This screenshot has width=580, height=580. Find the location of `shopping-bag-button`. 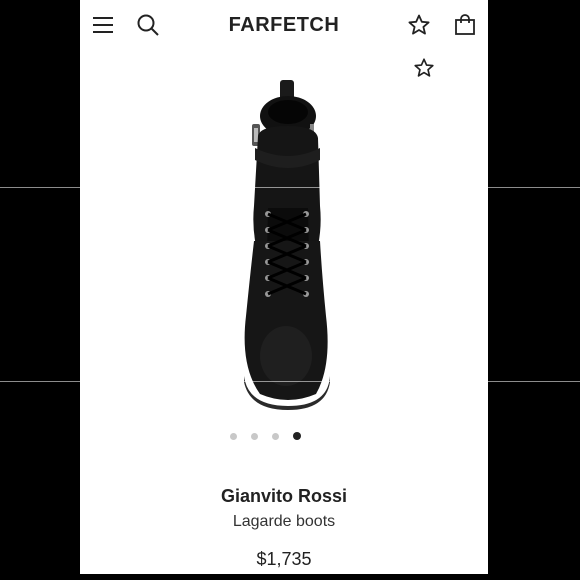

shopping-bag-button is located at coordinates (465, 25).